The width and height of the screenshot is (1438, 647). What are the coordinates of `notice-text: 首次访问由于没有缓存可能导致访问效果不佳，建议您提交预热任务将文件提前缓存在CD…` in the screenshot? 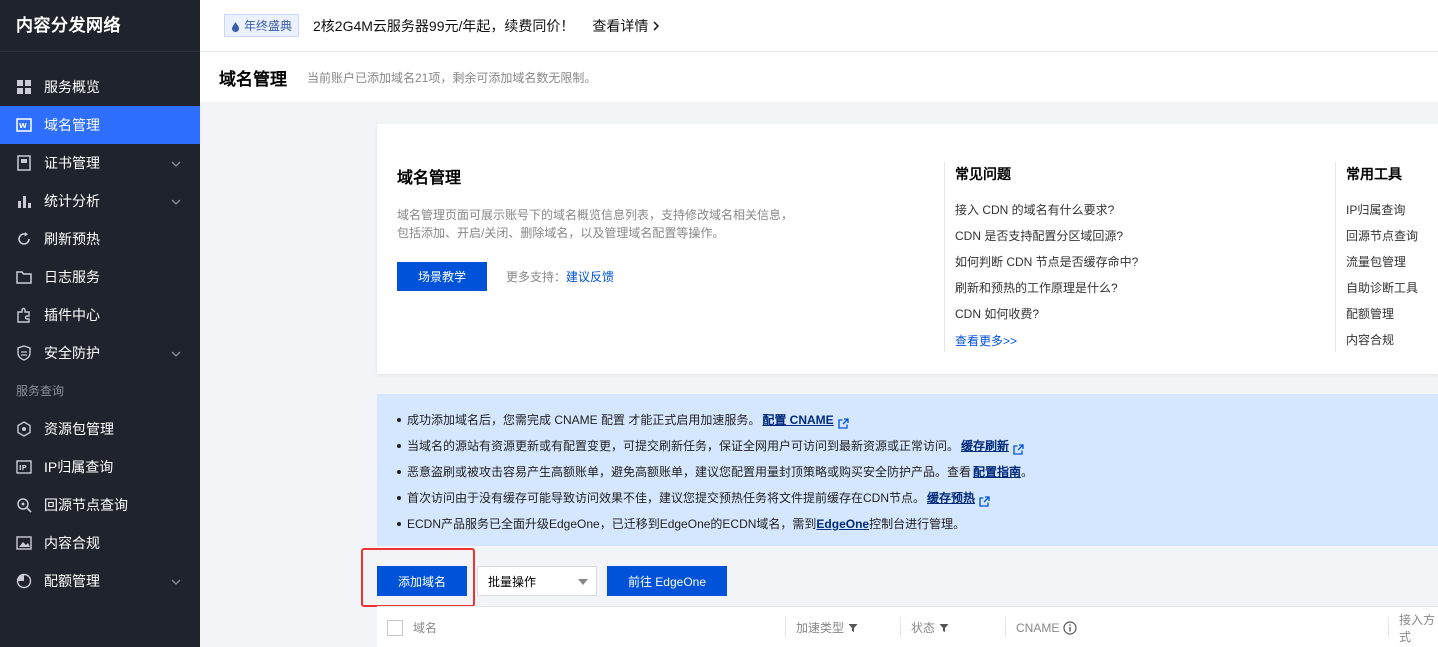 It's located at (666, 498).